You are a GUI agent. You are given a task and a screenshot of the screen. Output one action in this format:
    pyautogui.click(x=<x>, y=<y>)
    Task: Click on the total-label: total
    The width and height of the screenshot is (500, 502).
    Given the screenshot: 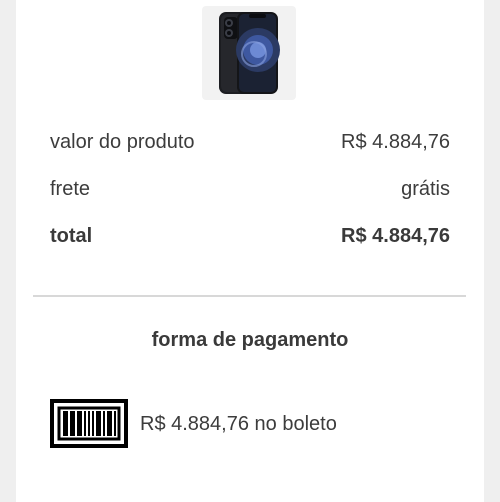 What is the action you would take?
    pyautogui.click(x=71, y=236)
    